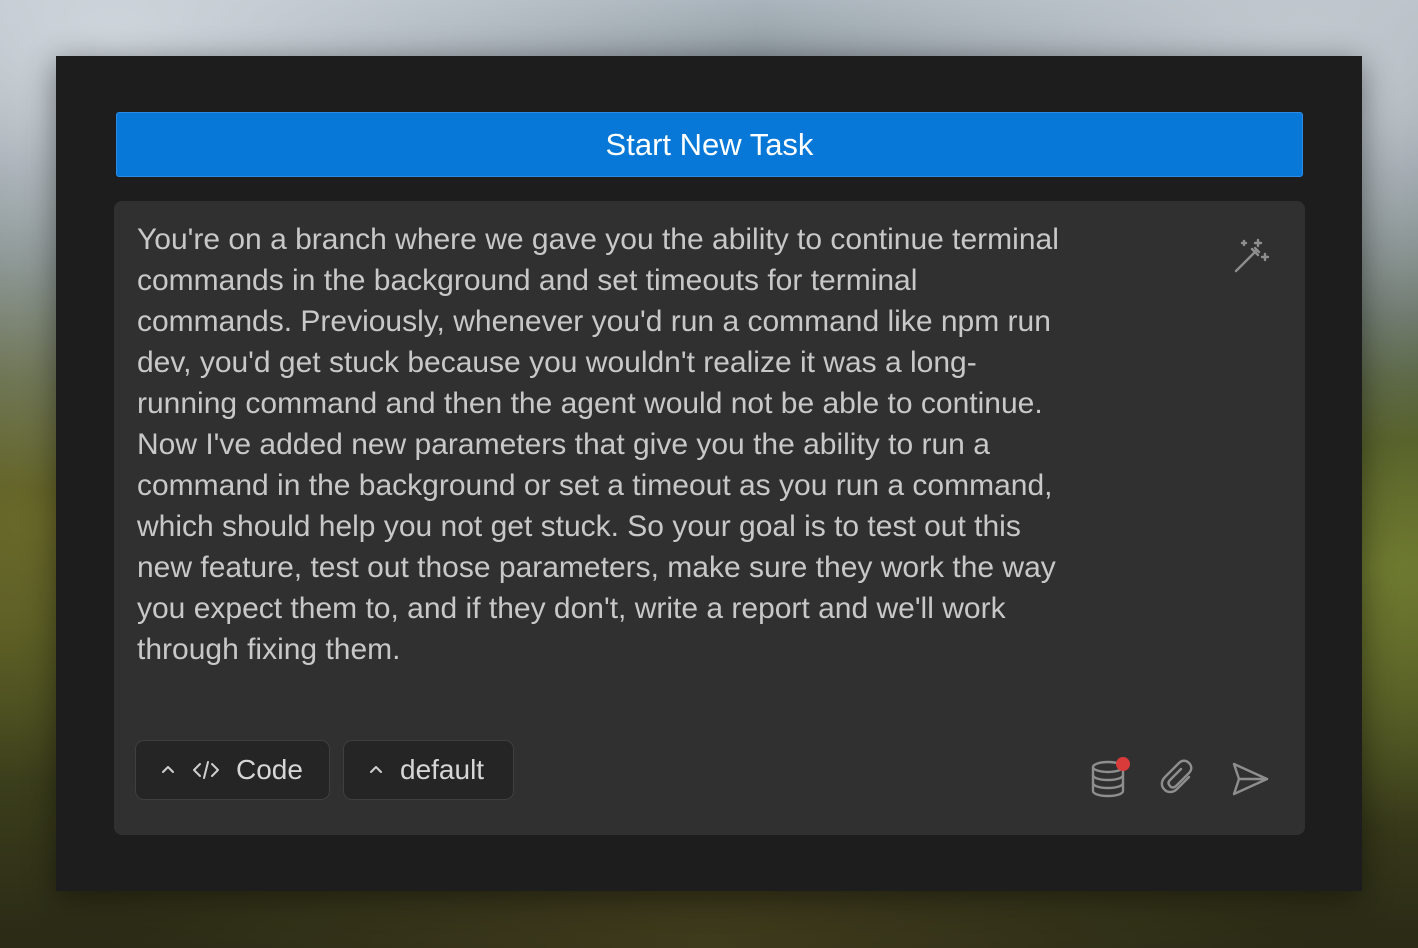 This screenshot has height=948, width=1418. What do you see at coordinates (442, 769) in the screenshot?
I see `profile-label: default` at bounding box center [442, 769].